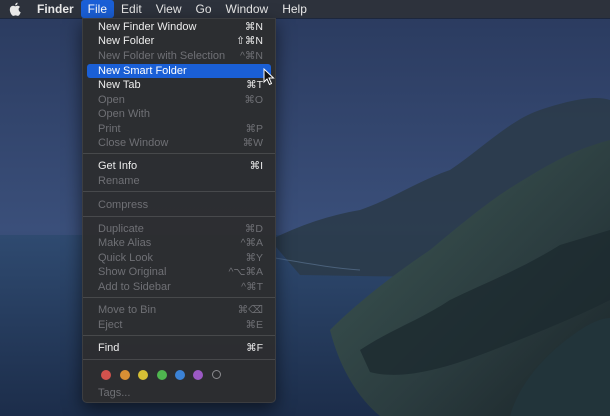  Describe the element at coordinates (253, 229) in the screenshot. I see `menu-item-shortcut: ⌘D` at that location.